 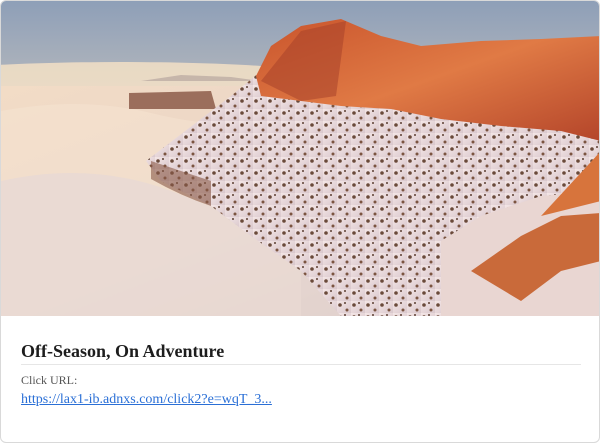 What do you see at coordinates (49, 380) in the screenshot?
I see `click-url-label: Click URL:` at bounding box center [49, 380].